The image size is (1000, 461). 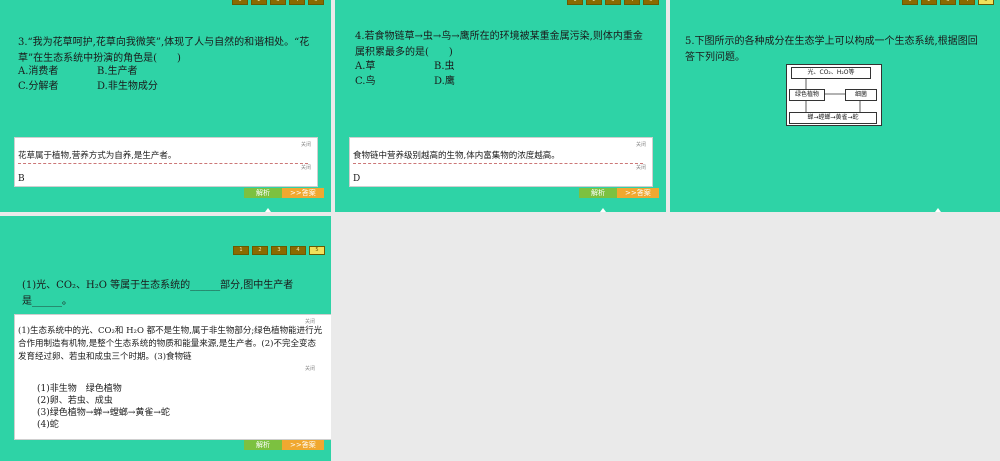 What do you see at coordinates (103, 413) in the screenshot?
I see `answer-3: (3)绿色植物→蝉→螳螂→黄雀→蛇` at bounding box center [103, 413].